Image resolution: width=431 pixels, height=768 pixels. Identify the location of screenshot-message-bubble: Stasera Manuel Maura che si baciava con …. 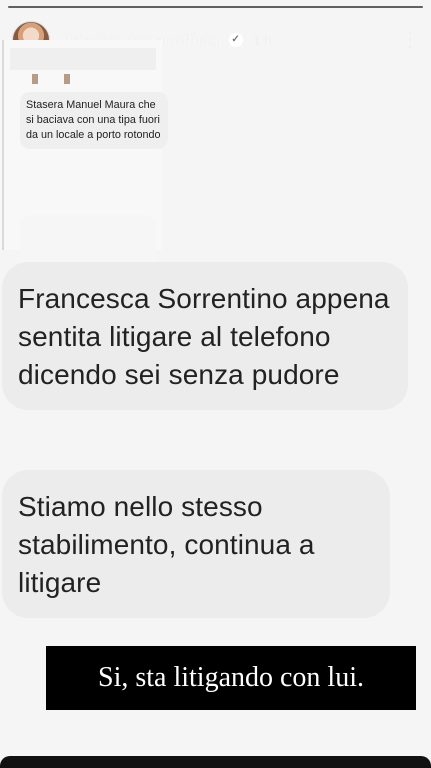
(94, 120).